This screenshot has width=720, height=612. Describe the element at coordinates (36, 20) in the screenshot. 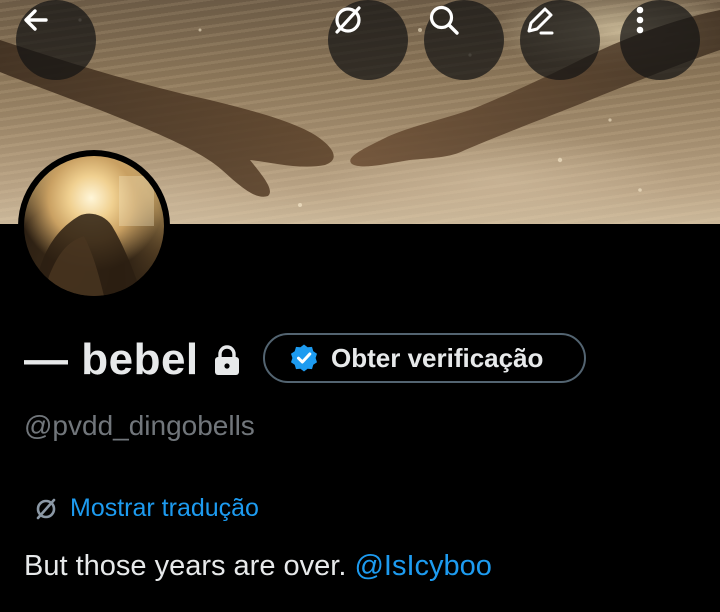

I see `arrow-left-icon` at that location.